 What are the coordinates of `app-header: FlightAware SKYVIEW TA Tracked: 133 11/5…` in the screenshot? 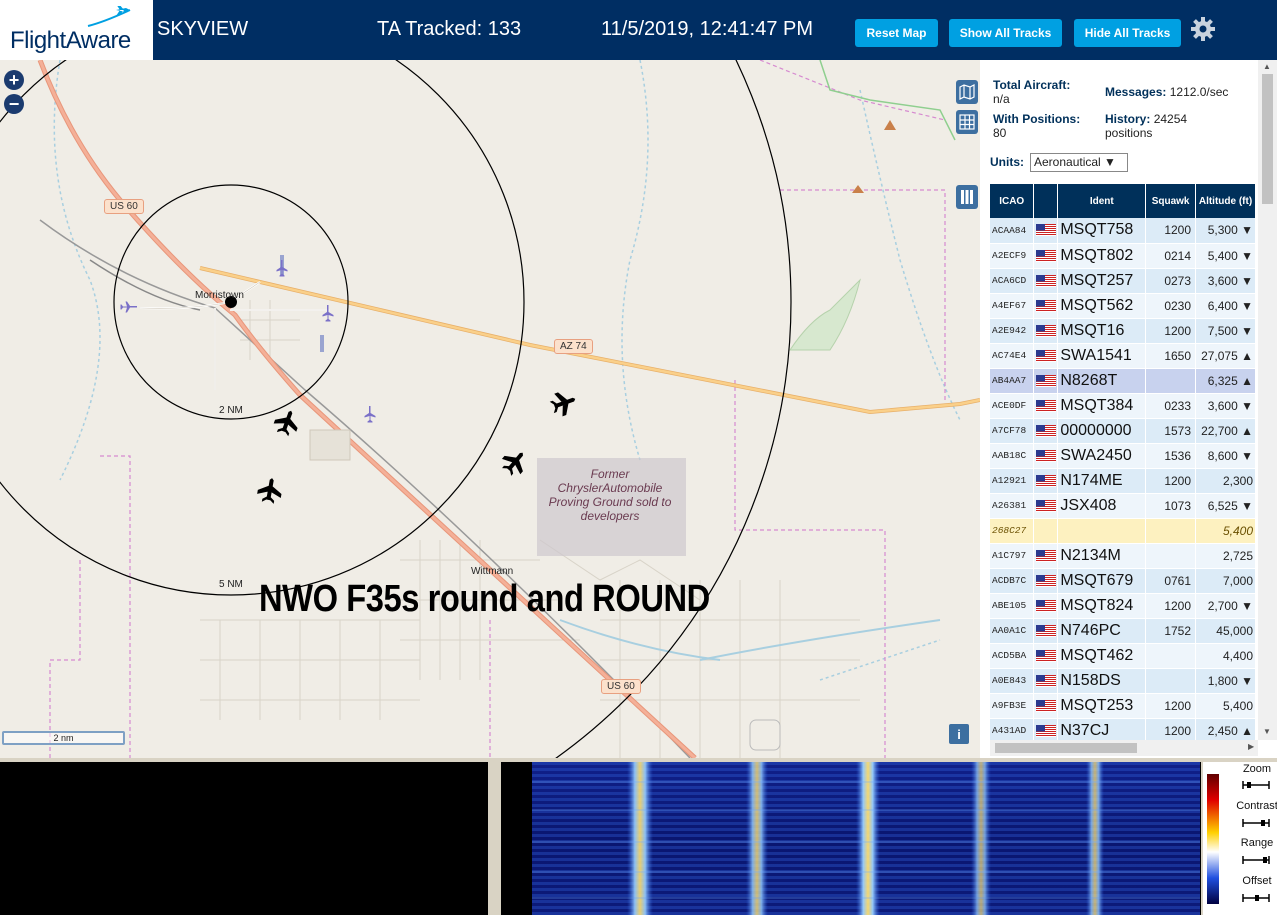 It's located at (638, 30).